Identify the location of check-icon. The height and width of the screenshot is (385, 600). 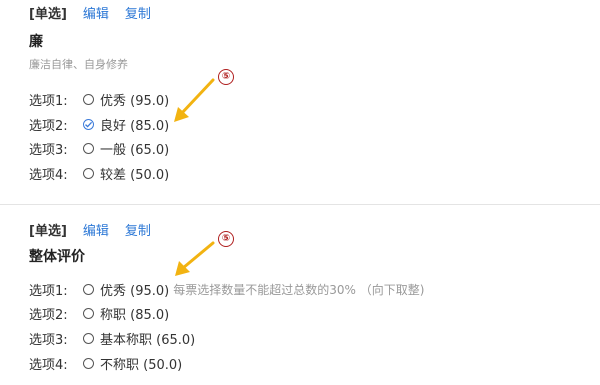
(89, 124).